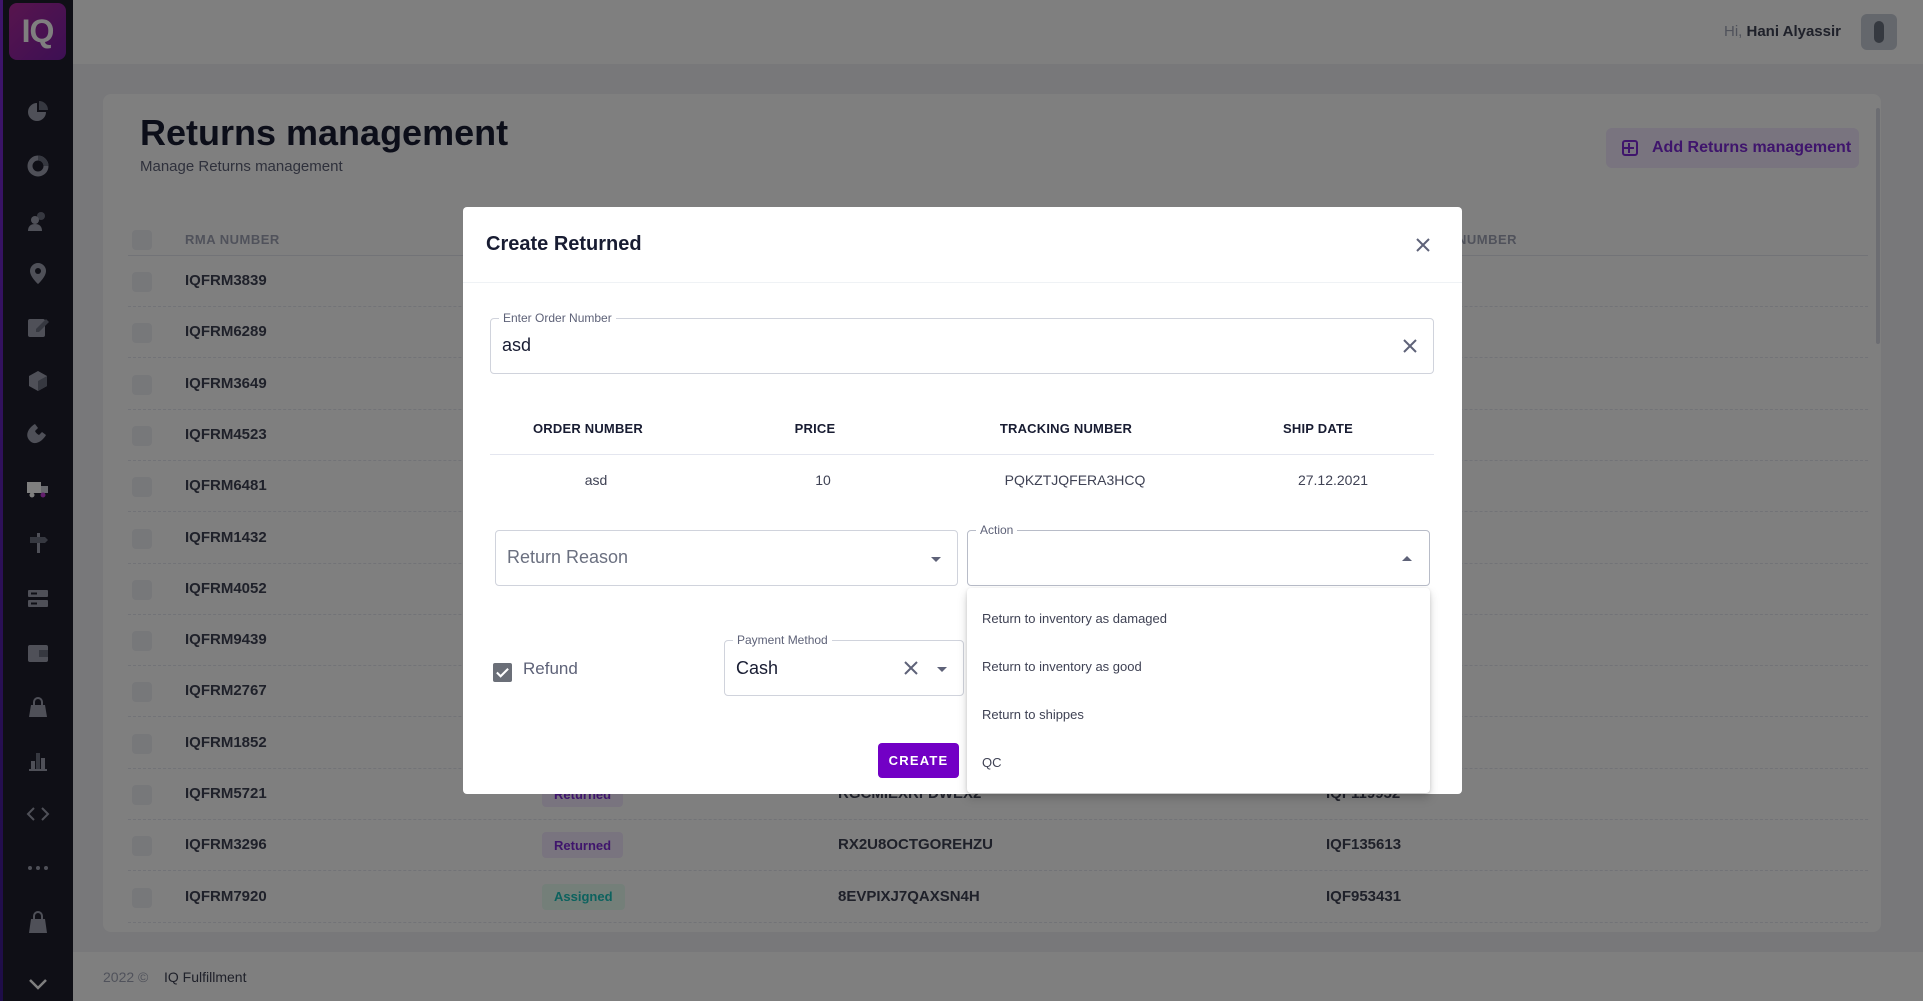  What do you see at coordinates (1407, 558) in the screenshot?
I see `caret-up-icon` at bounding box center [1407, 558].